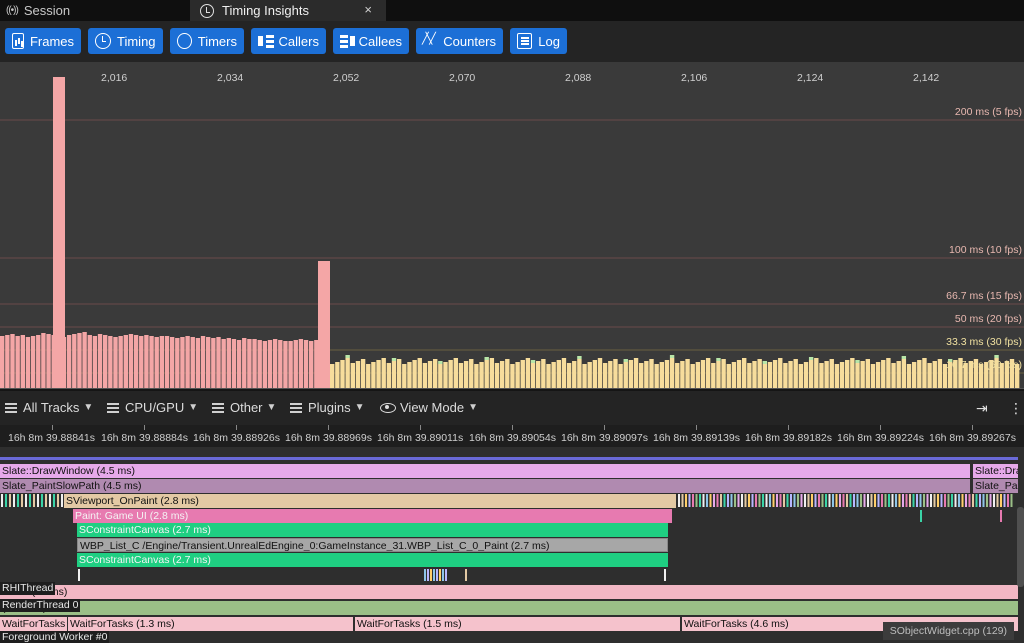  Describe the element at coordinates (49, 407) in the screenshot. I see `all-tracks-dropdown: All Tracks ▼` at that location.